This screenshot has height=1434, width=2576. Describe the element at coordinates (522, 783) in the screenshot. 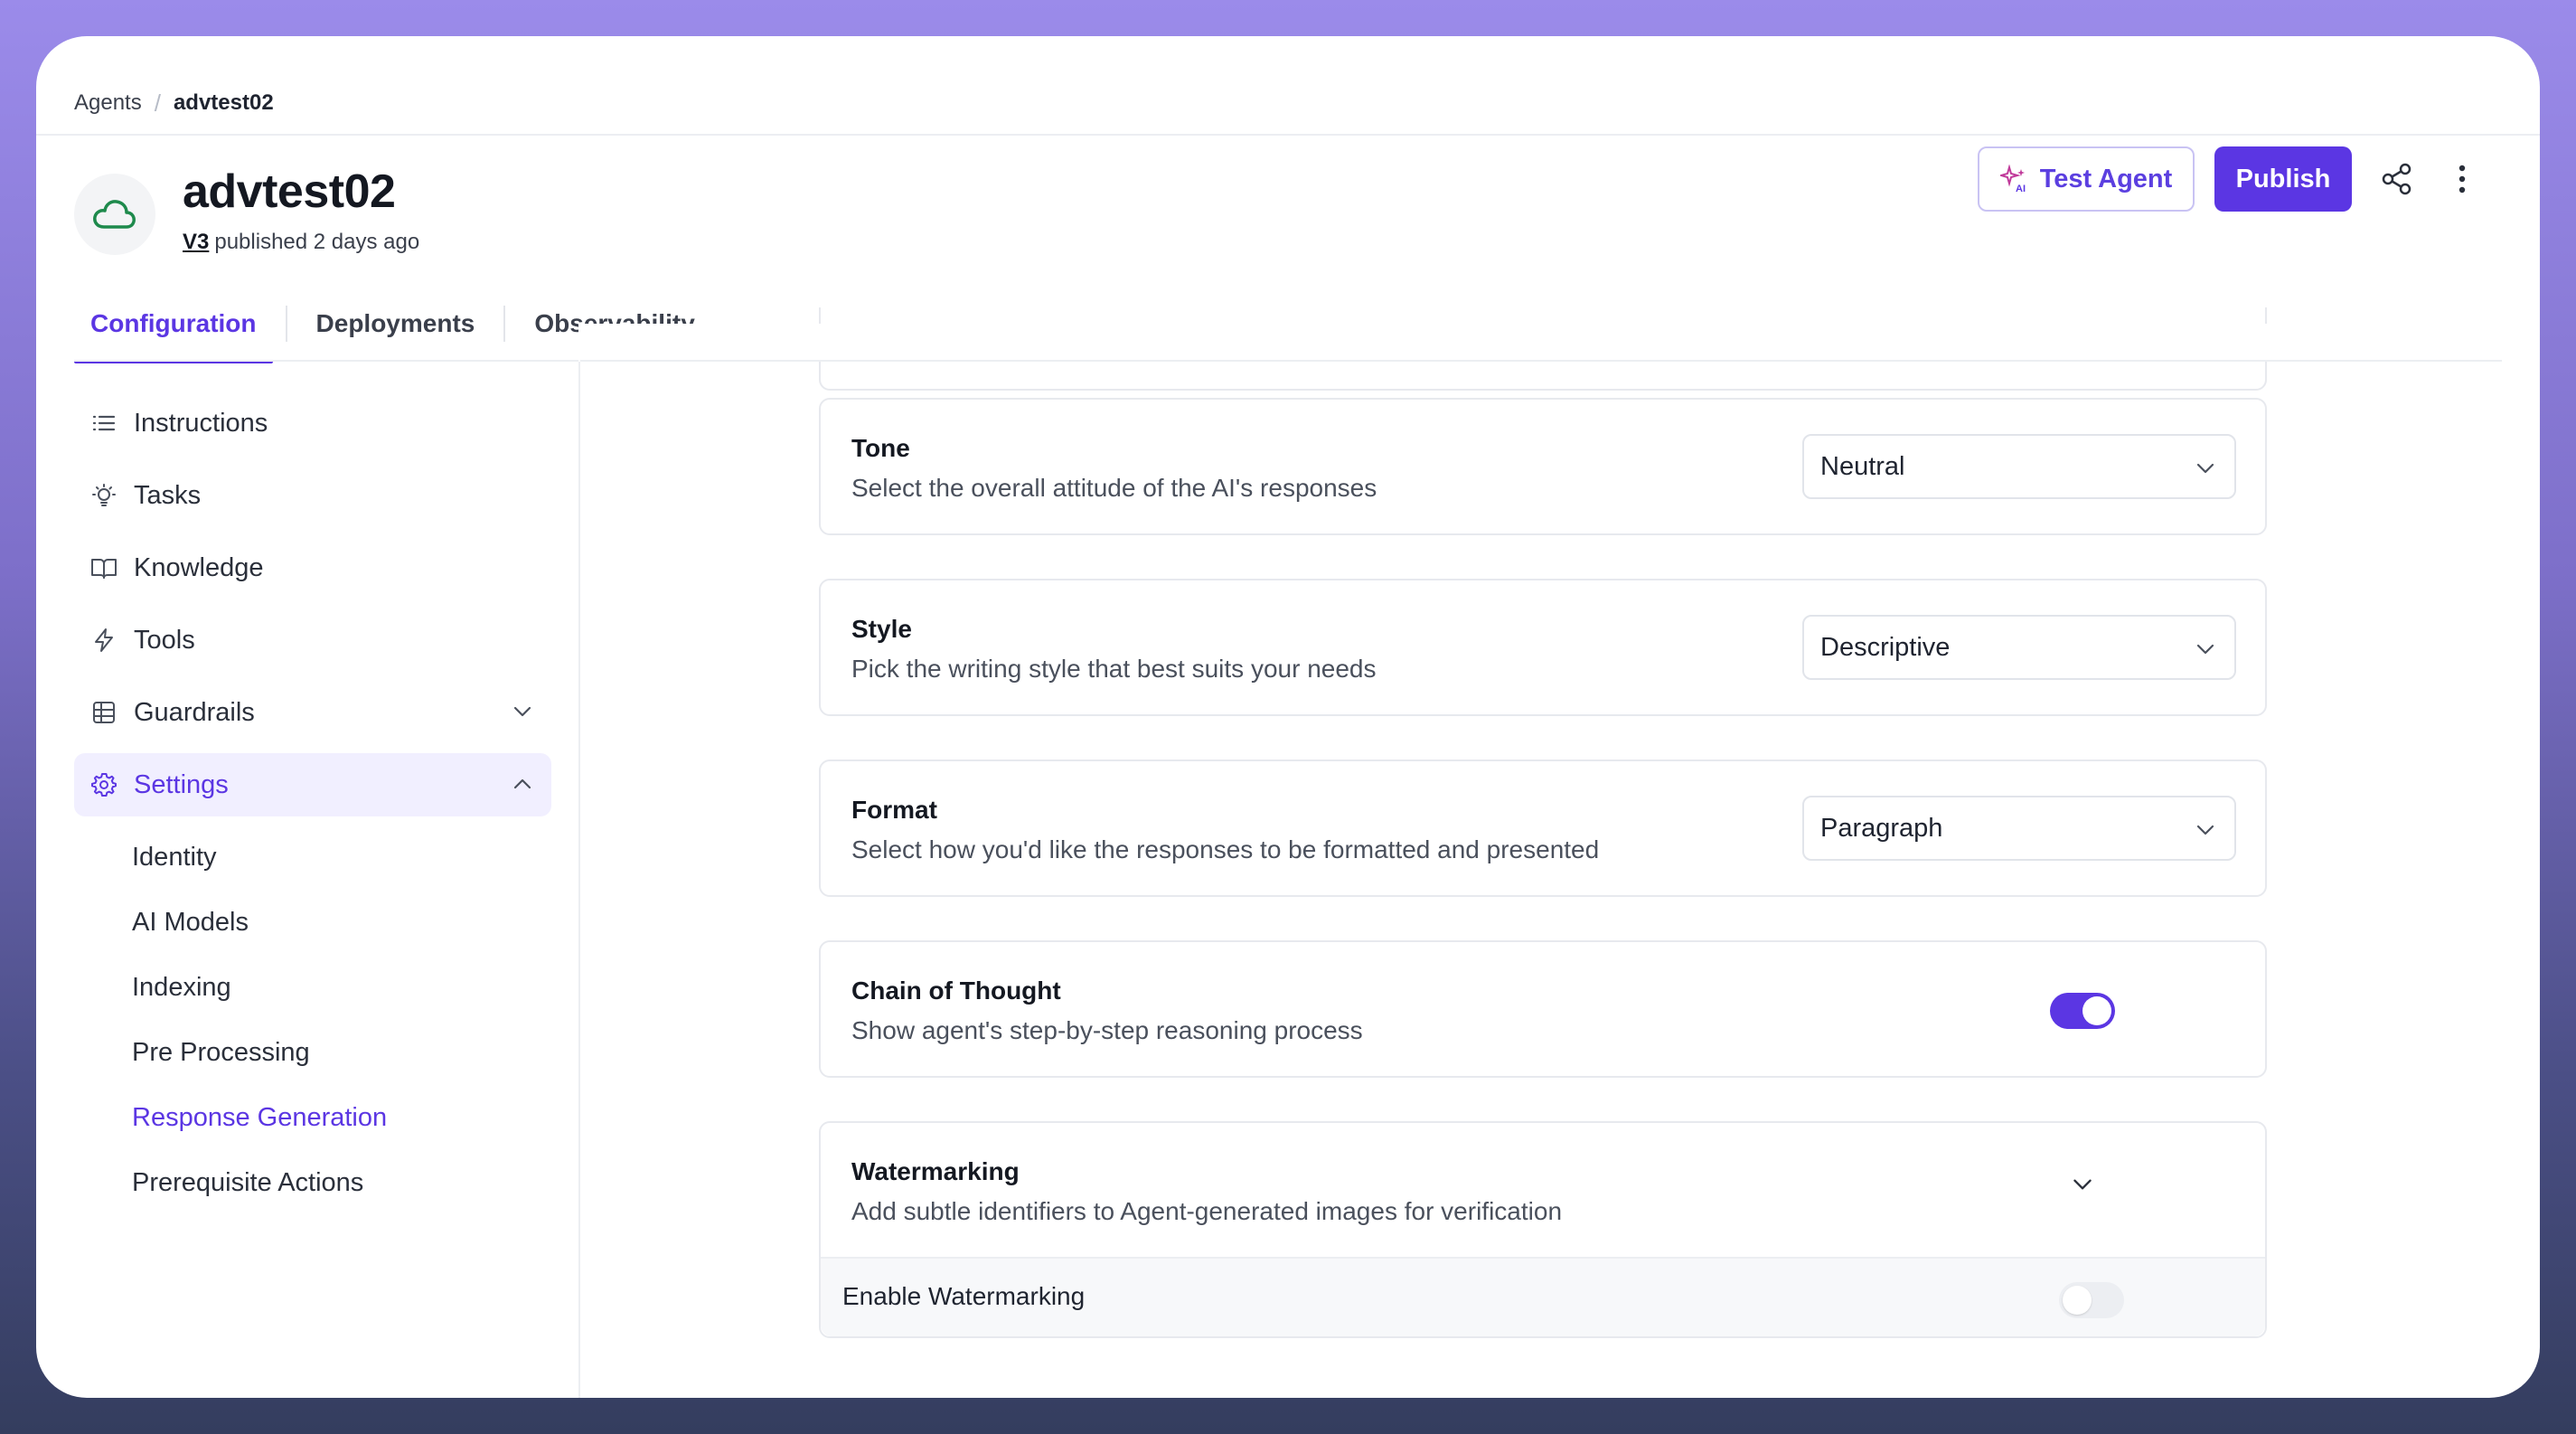

I see `chevron-up-icon` at that location.